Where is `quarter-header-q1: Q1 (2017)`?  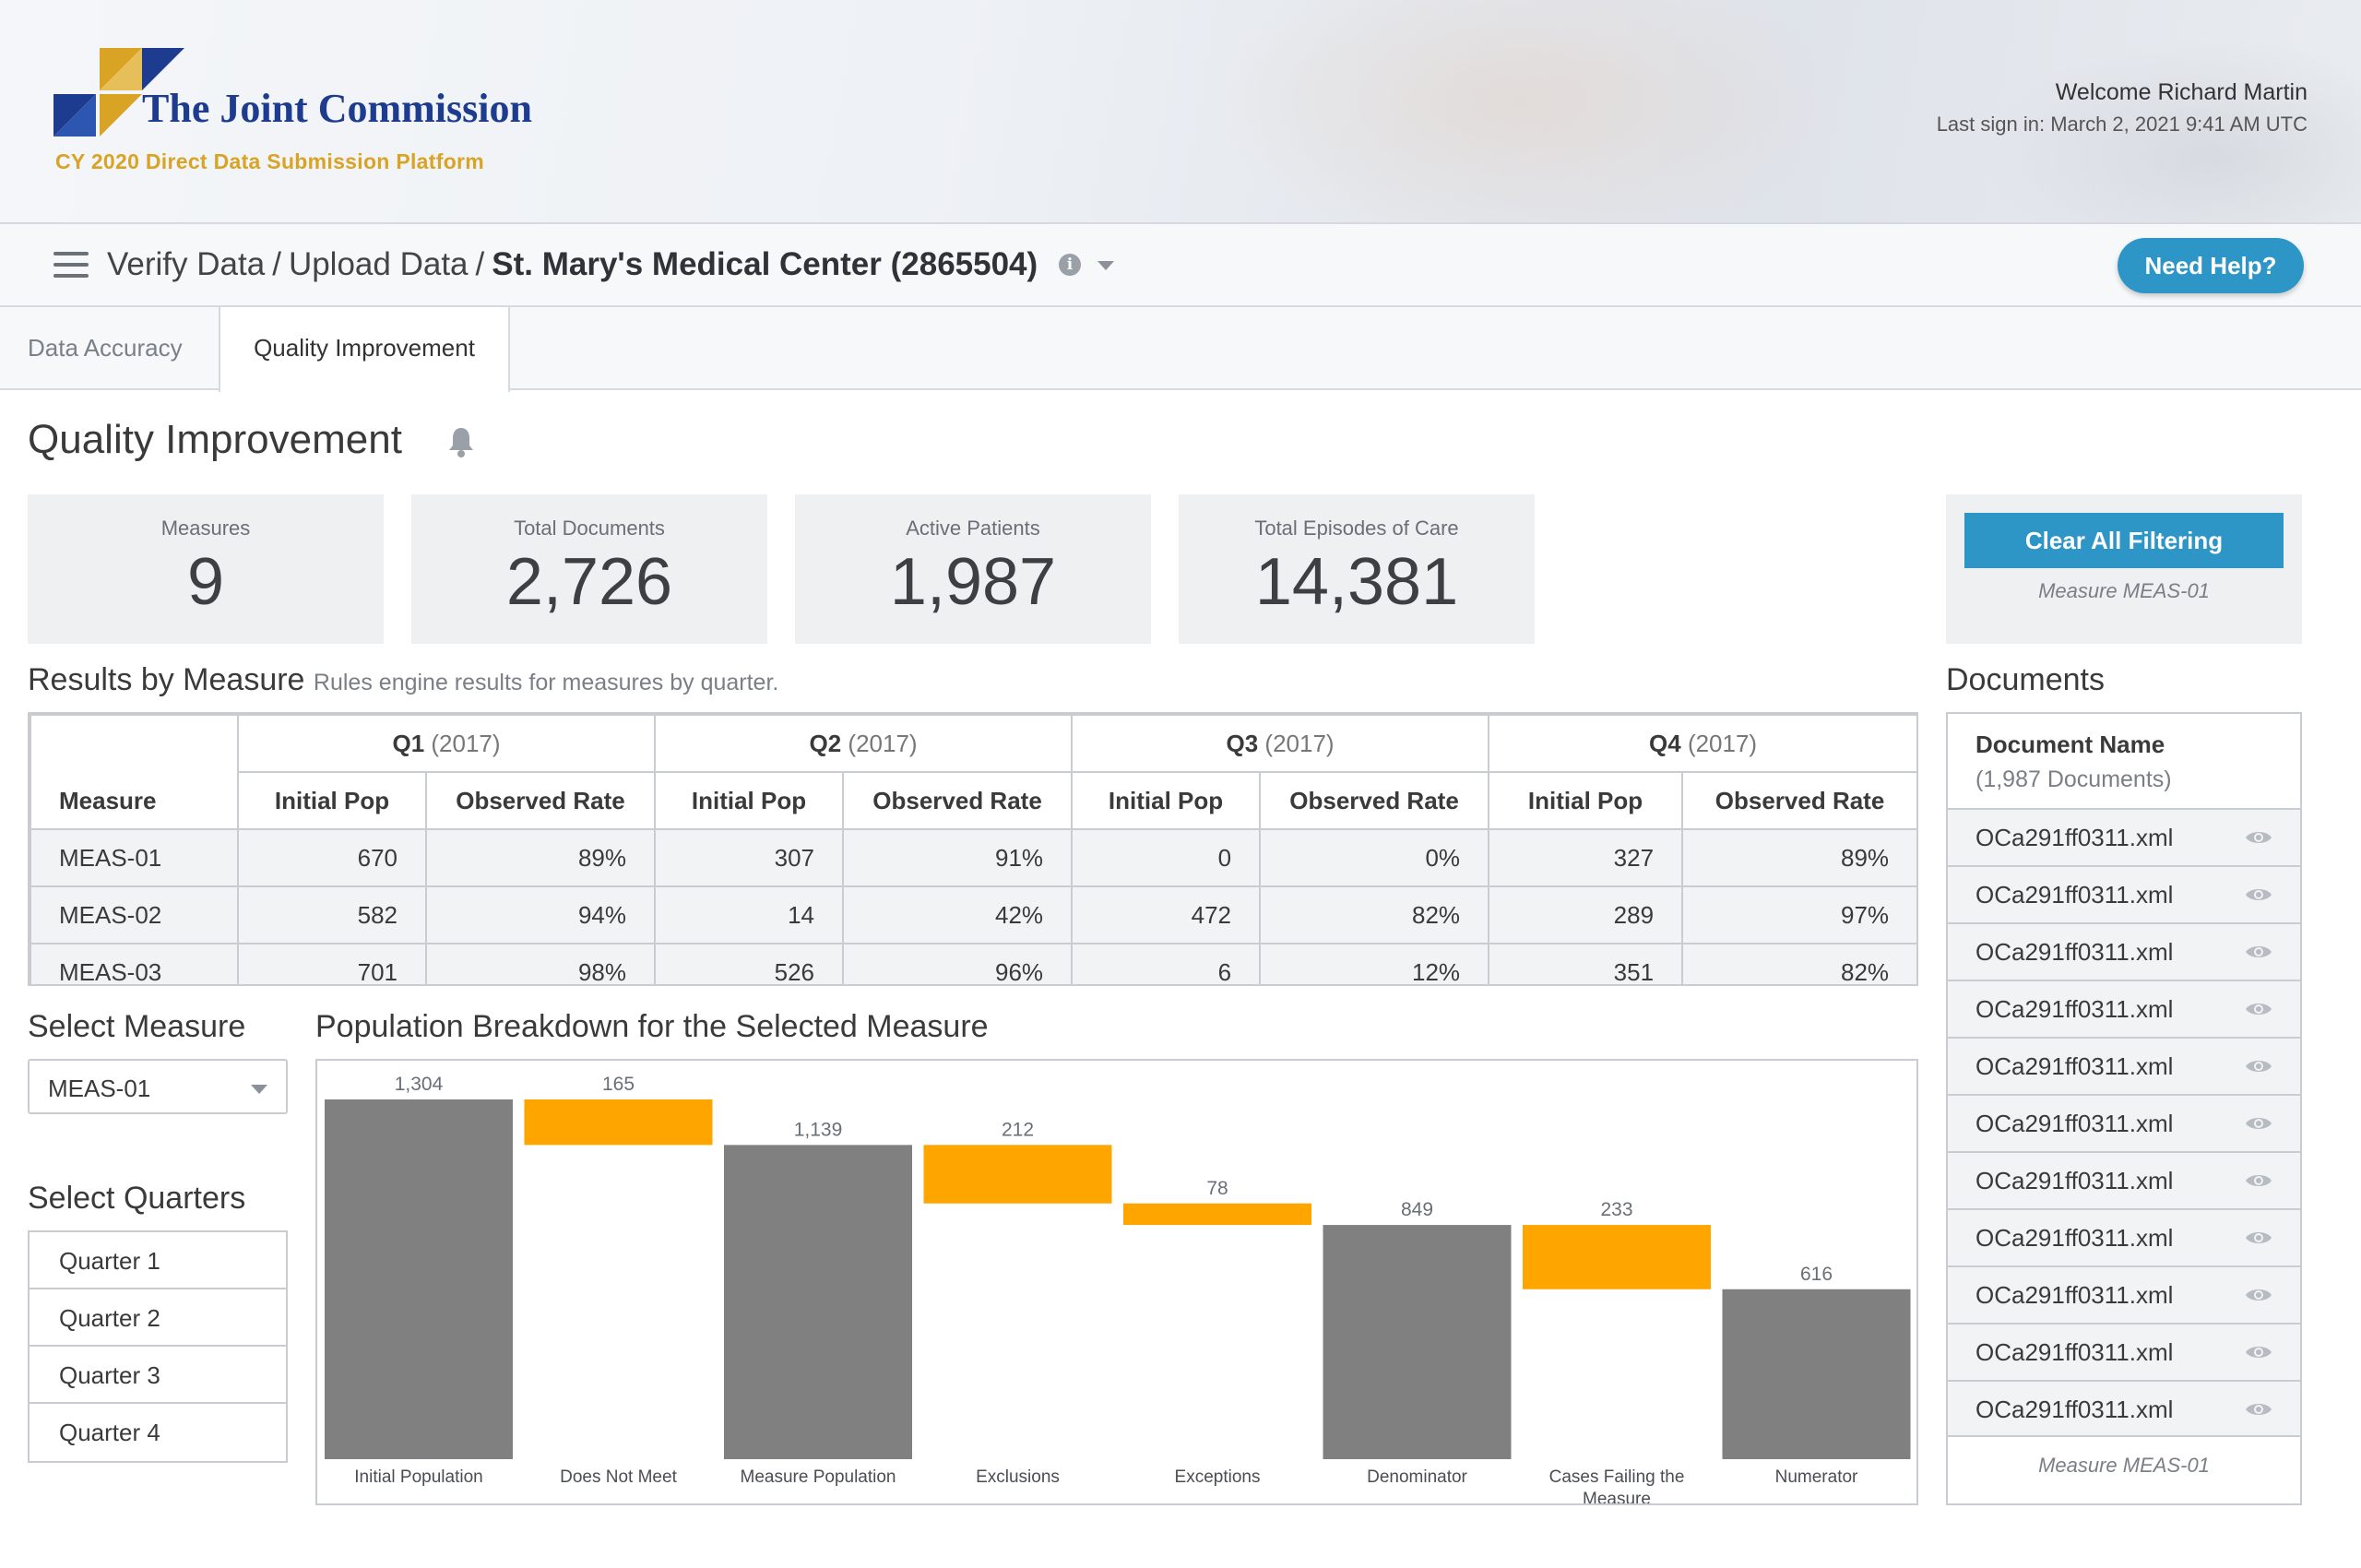 quarter-header-q1: Q1 (2017) is located at coordinates (446, 743).